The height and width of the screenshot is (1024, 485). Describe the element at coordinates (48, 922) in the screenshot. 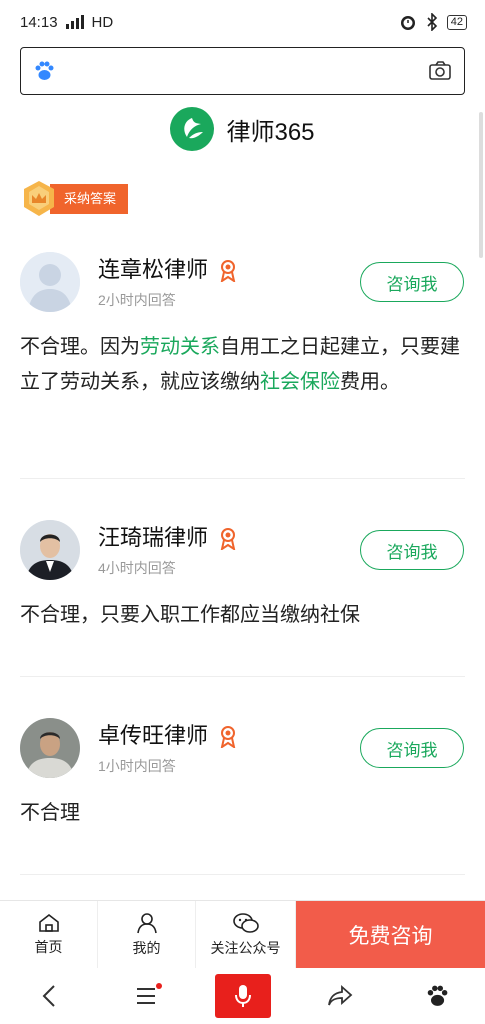

I see `home-icon` at that location.